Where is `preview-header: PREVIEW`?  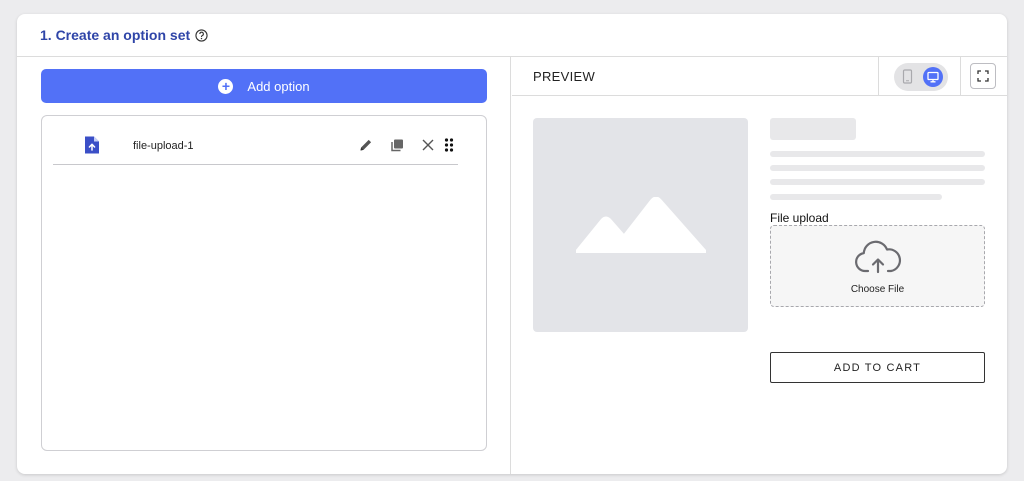
preview-header: PREVIEW is located at coordinates (759, 76).